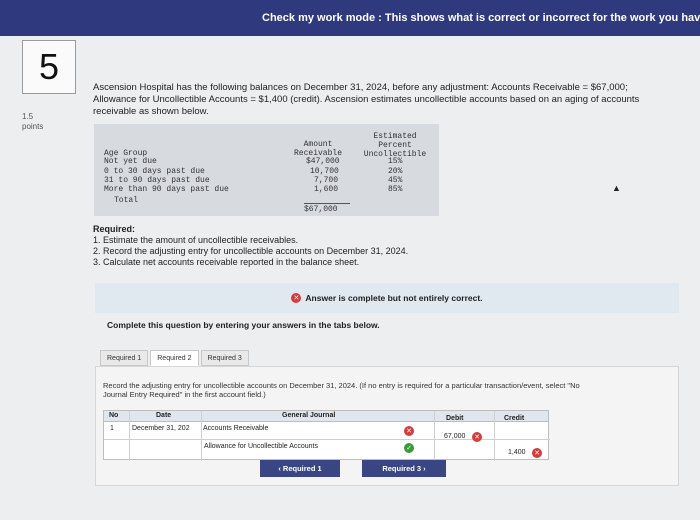  I want to click on tab-required-3: Required 3, so click(224, 358).